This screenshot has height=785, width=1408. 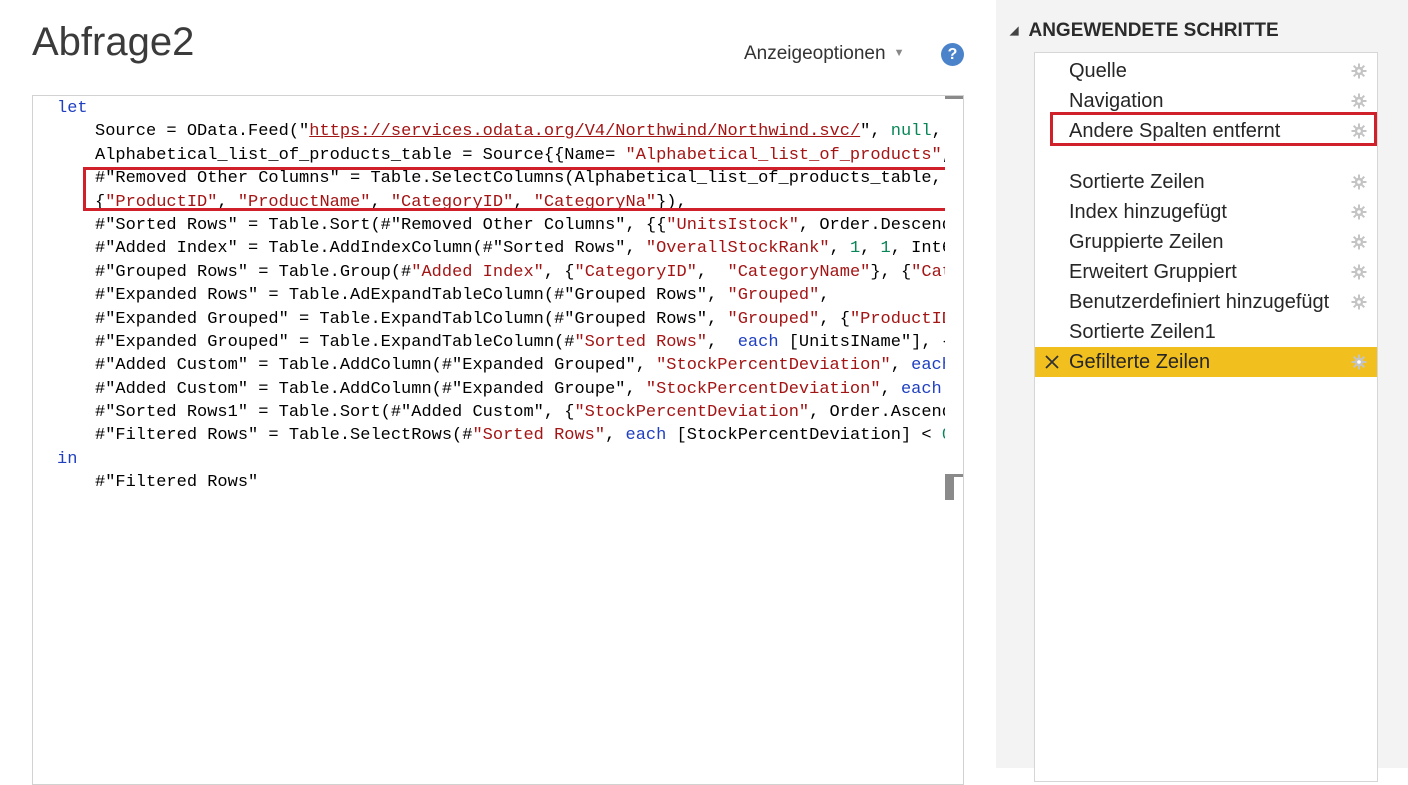 What do you see at coordinates (72, 108) in the screenshot?
I see `code-token: let` at bounding box center [72, 108].